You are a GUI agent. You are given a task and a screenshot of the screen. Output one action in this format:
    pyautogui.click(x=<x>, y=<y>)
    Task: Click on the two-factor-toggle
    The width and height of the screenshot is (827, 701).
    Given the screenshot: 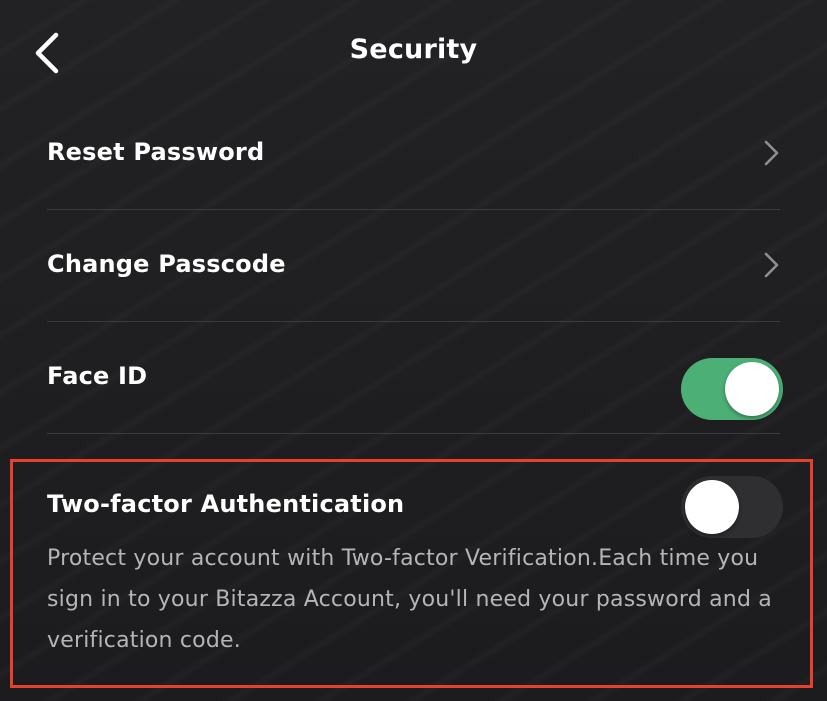 What is the action you would take?
    pyautogui.click(x=732, y=507)
    